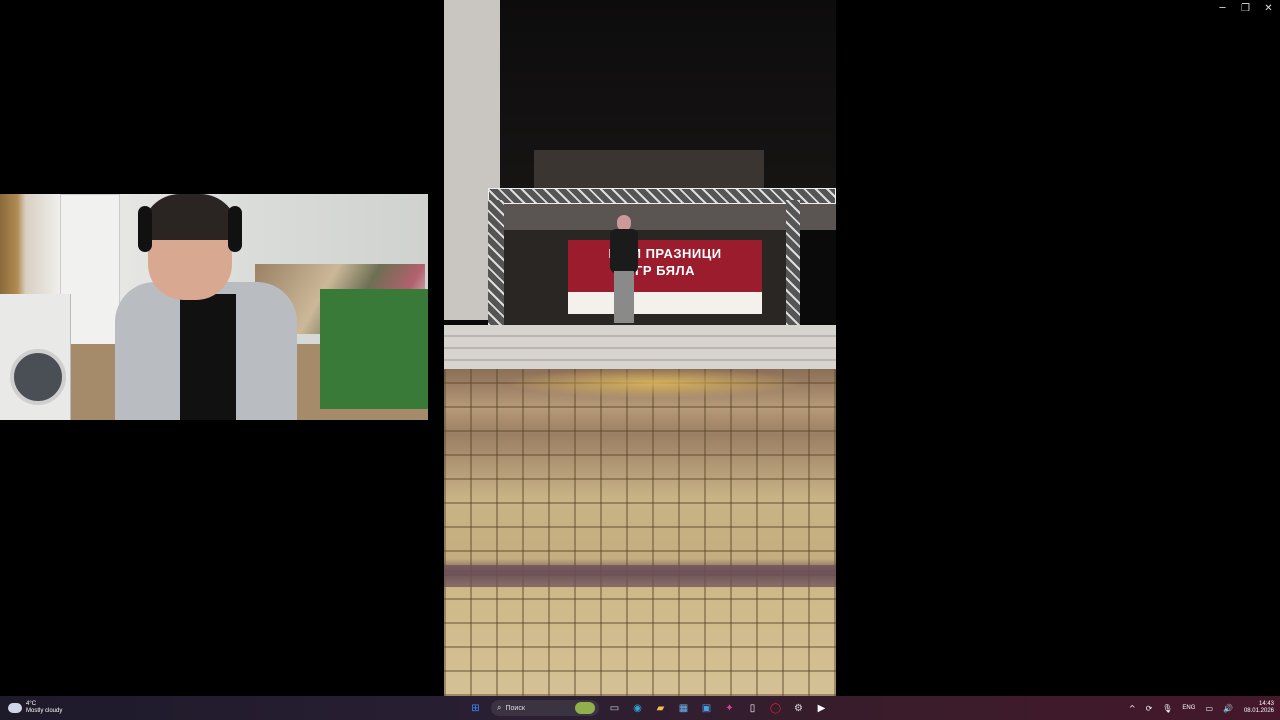  What do you see at coordinates (661, 708) in the screenshot?
I see `file-explorer-icon: ▰` at bounding box center [661, 708].